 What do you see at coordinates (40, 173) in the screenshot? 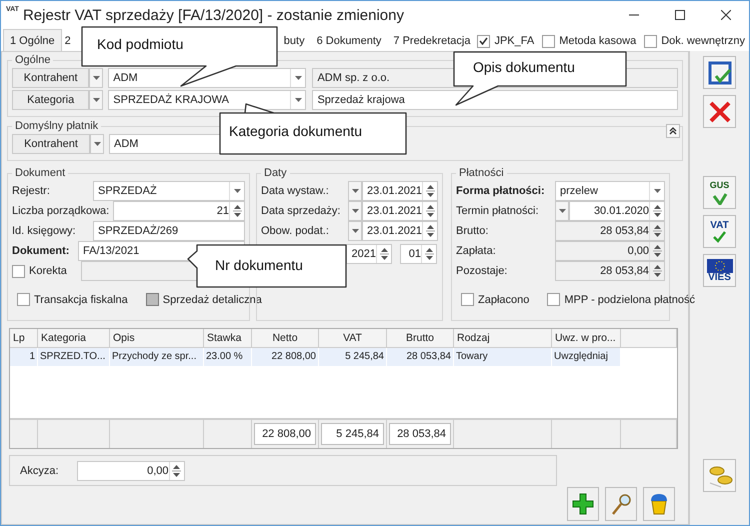
I see `group-title: Dokument` at bounding box center [40, 173].